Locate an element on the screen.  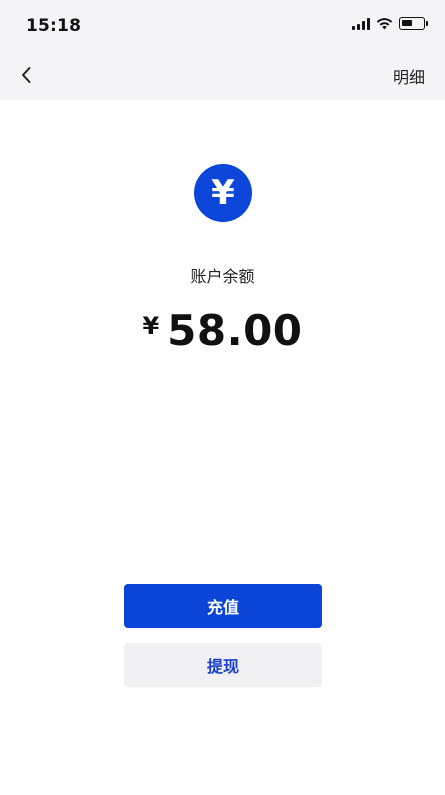
navigation-bar: 明细 is located at coordinates (222, 76).